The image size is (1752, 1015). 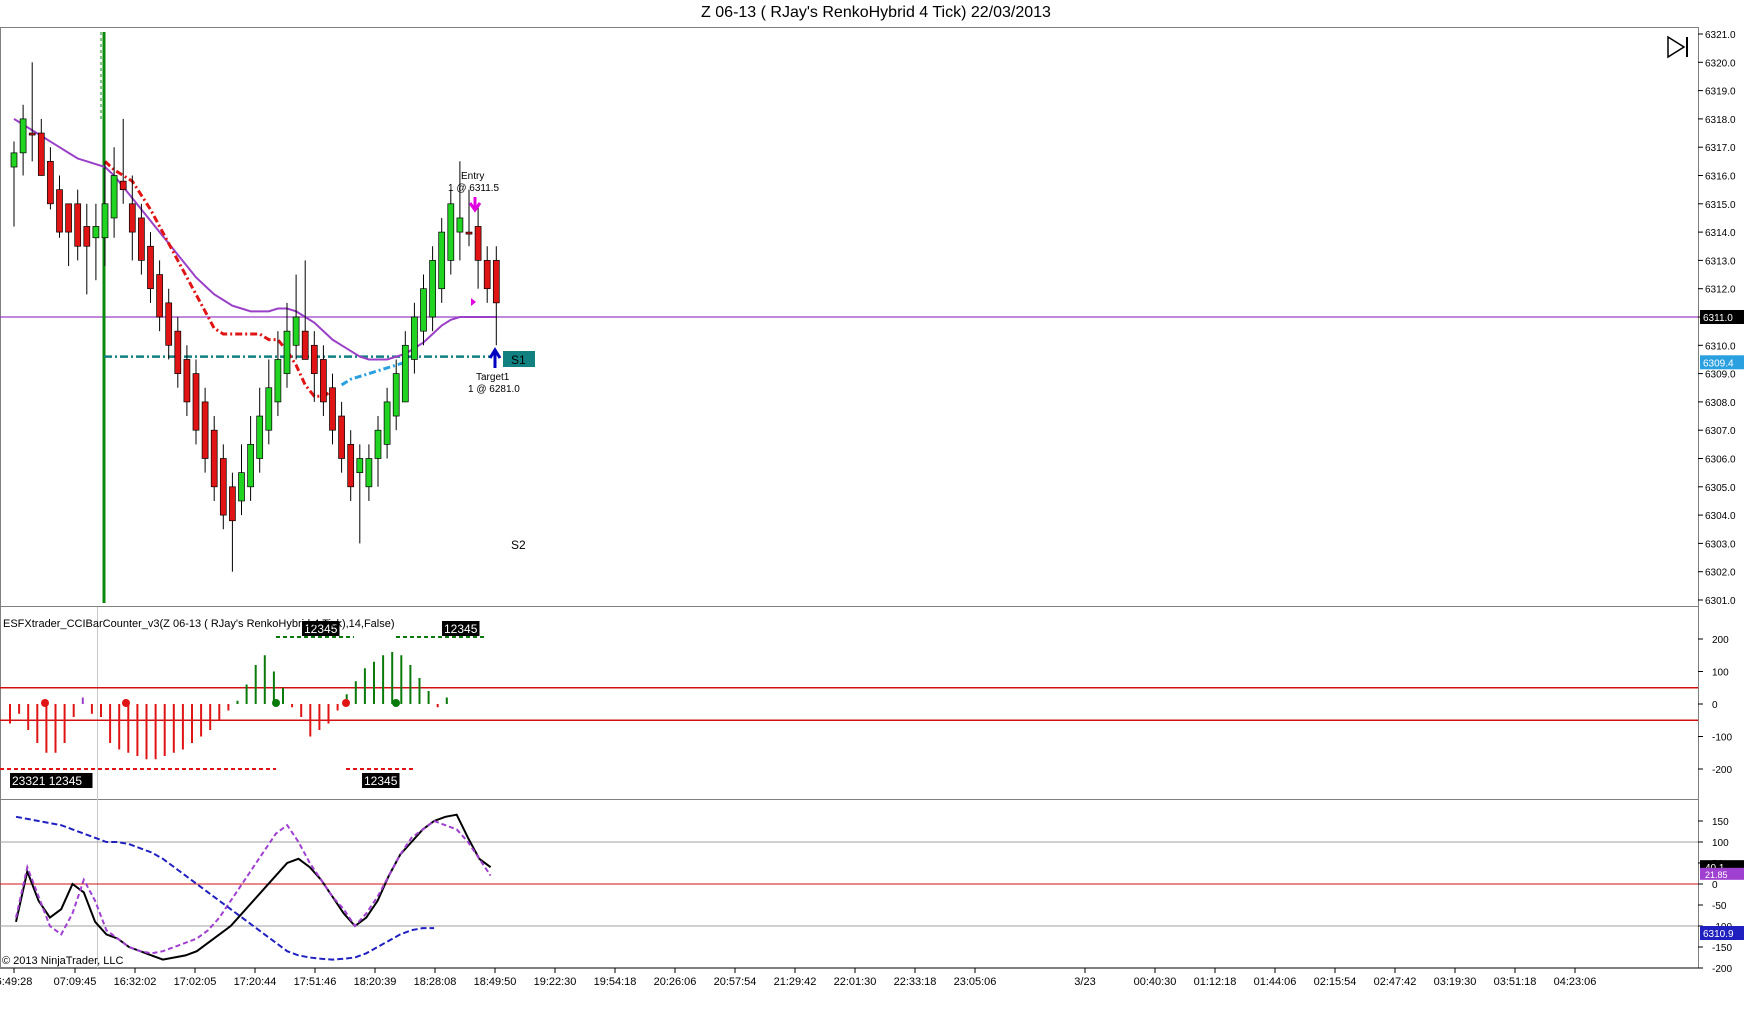 What do you see at coordinates (495, 357) in the screenshot?
I see `target-arrow-icon` at bounding box center [495, 357].